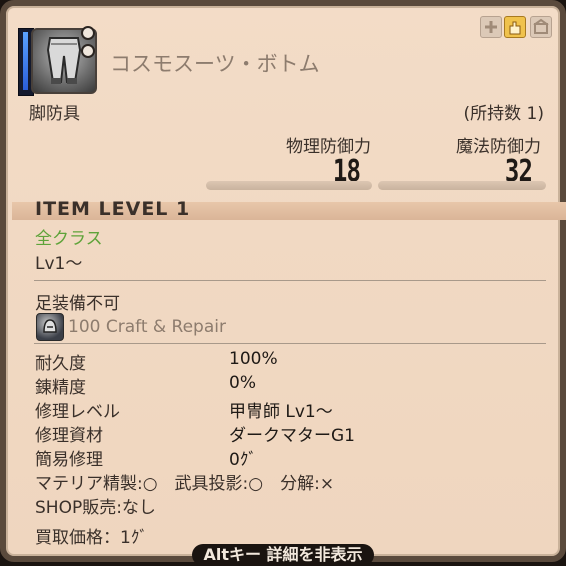 This screenshot has height=566, width=566. What do you see at coordinates (491, 27) in the screenshot?
I see `plus-icon` at bounding box center [491, 27].